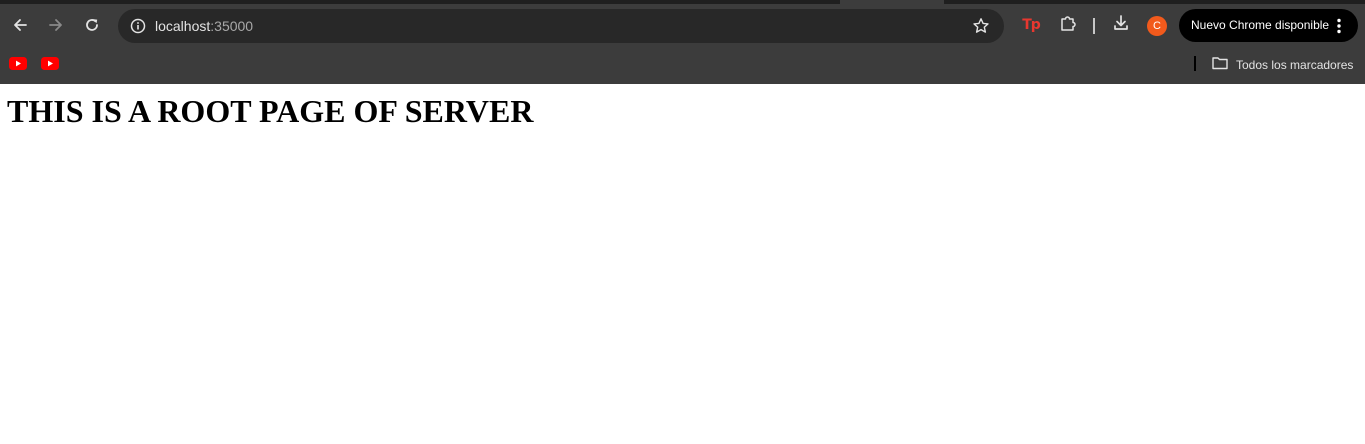 Image resolution: width=1365 pixels, height=444 pixels. What do you see at coordinates (1157, 26) in the screenshot?
I see `profile-avatar: C` at bounding box center [1157, 26].